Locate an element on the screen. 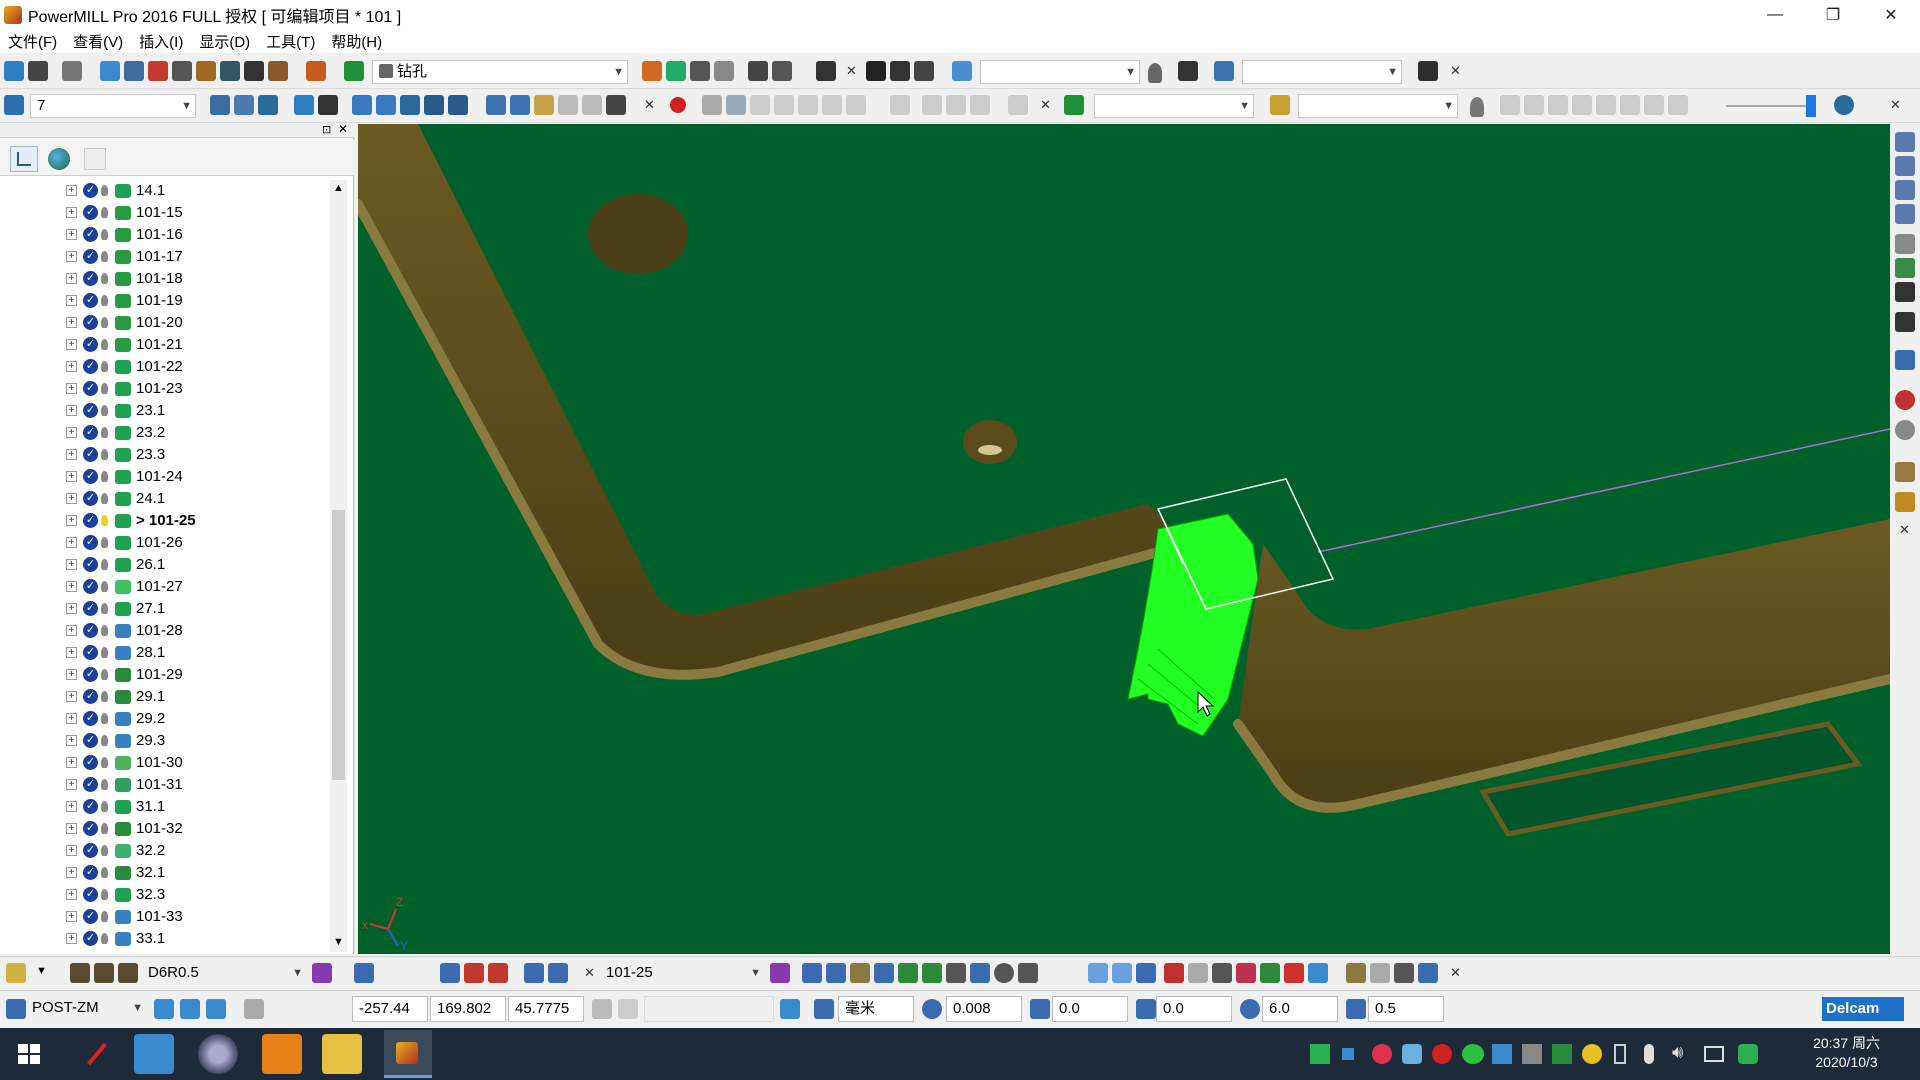 This screenshot has height=1080, width=1920. tree-row: + ✓ 23.3 is located at coordinates (165, 455).